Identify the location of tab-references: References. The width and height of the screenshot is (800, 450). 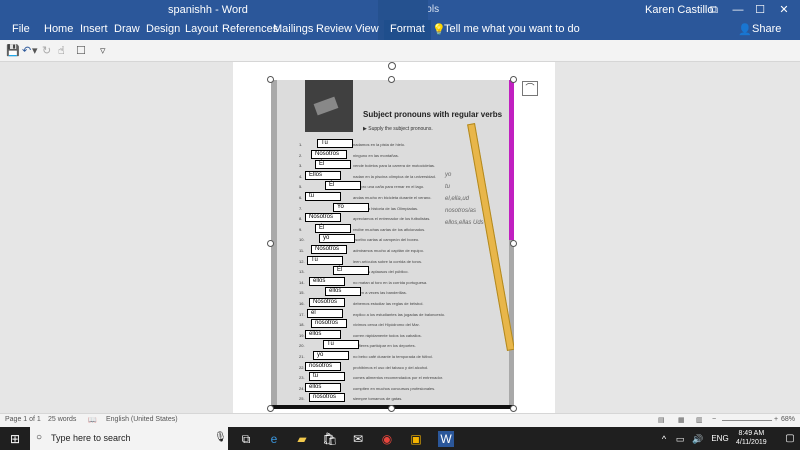
(250, 29).